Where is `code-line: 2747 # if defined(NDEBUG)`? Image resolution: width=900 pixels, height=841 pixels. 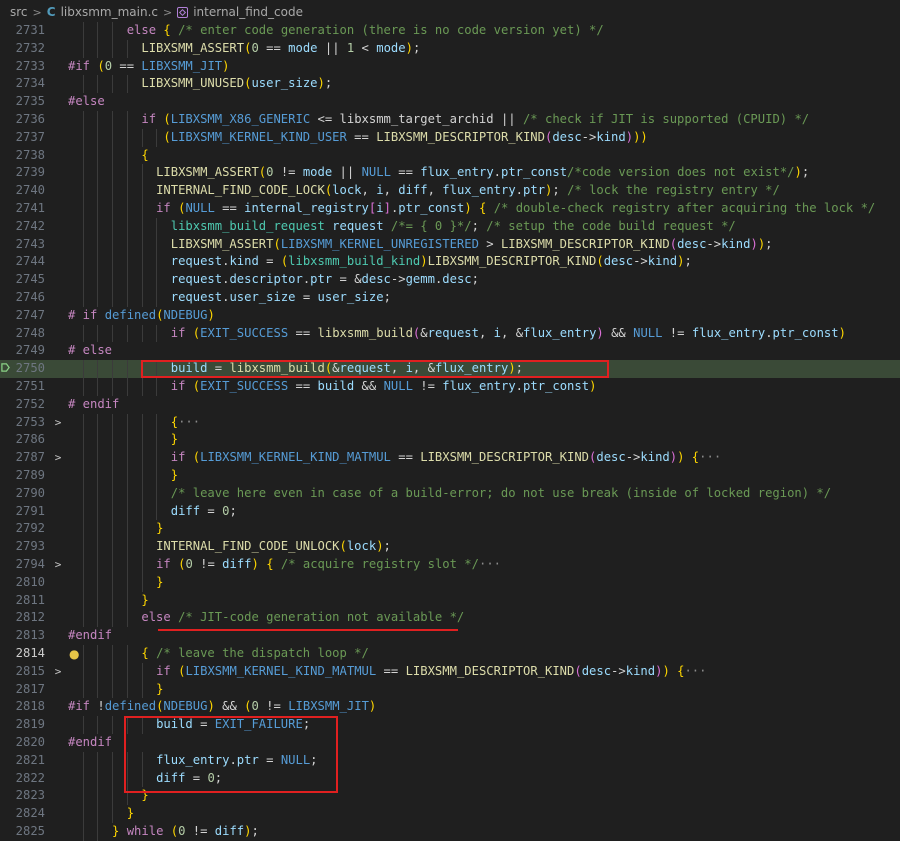 code-line: 2747 # if defined(NDEBUG) is located at coordinates (450, 316).